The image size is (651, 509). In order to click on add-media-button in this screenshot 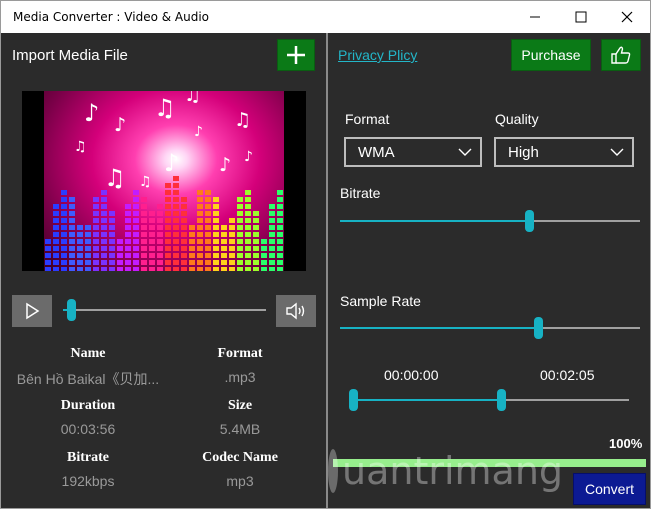, I will do `click(296, 55)`.